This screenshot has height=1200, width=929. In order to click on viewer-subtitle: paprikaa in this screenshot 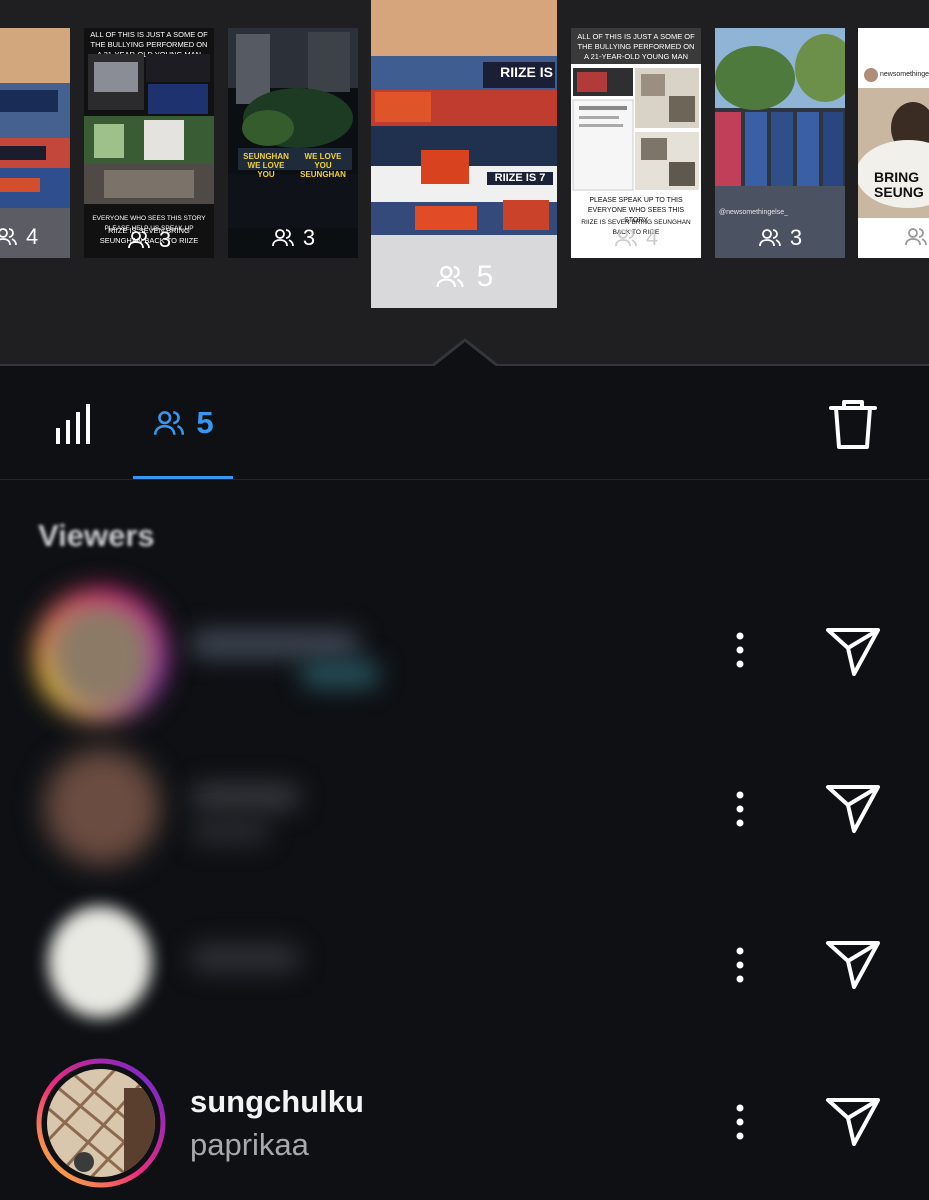, I will do `click(249, 1144)`.